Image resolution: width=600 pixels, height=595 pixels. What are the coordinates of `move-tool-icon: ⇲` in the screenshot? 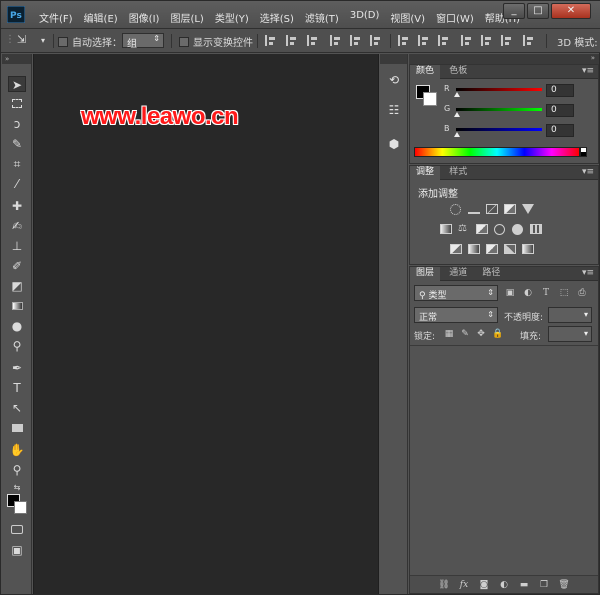 It's located at (21, 39).